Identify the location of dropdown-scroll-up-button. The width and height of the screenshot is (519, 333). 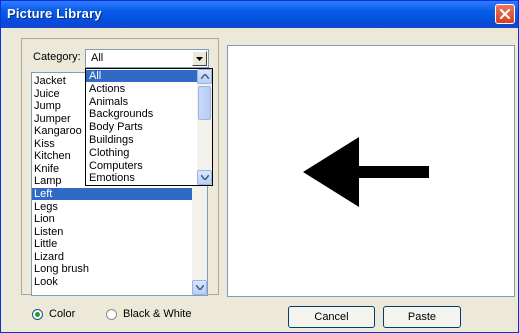
(204, 76).